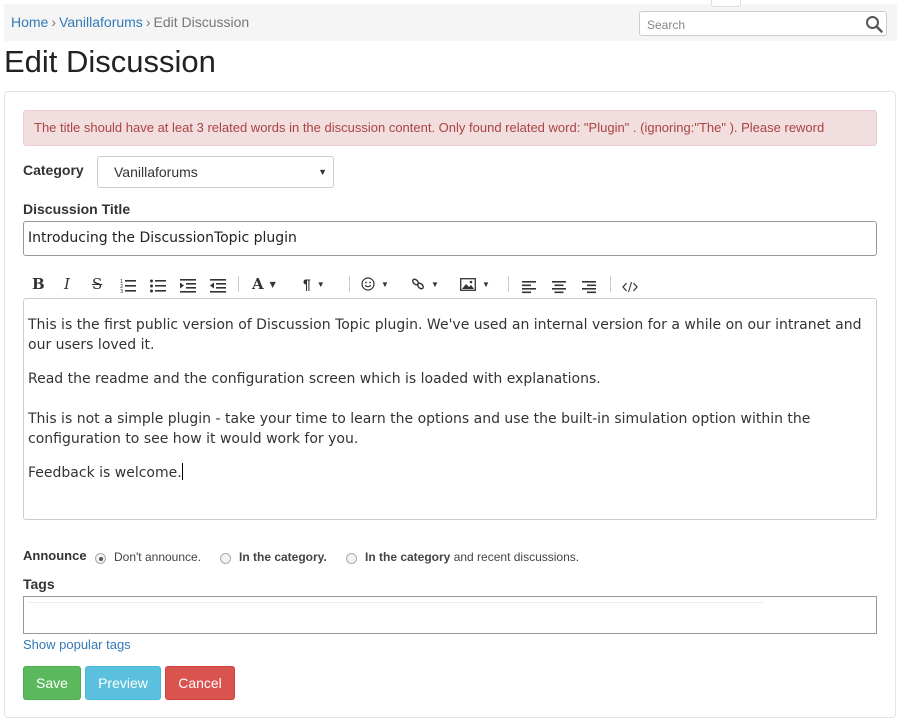  What do you see at coordinates (630, 287) in the screenshot?
I see `code-view-icon` at bounding box center [630, 287].